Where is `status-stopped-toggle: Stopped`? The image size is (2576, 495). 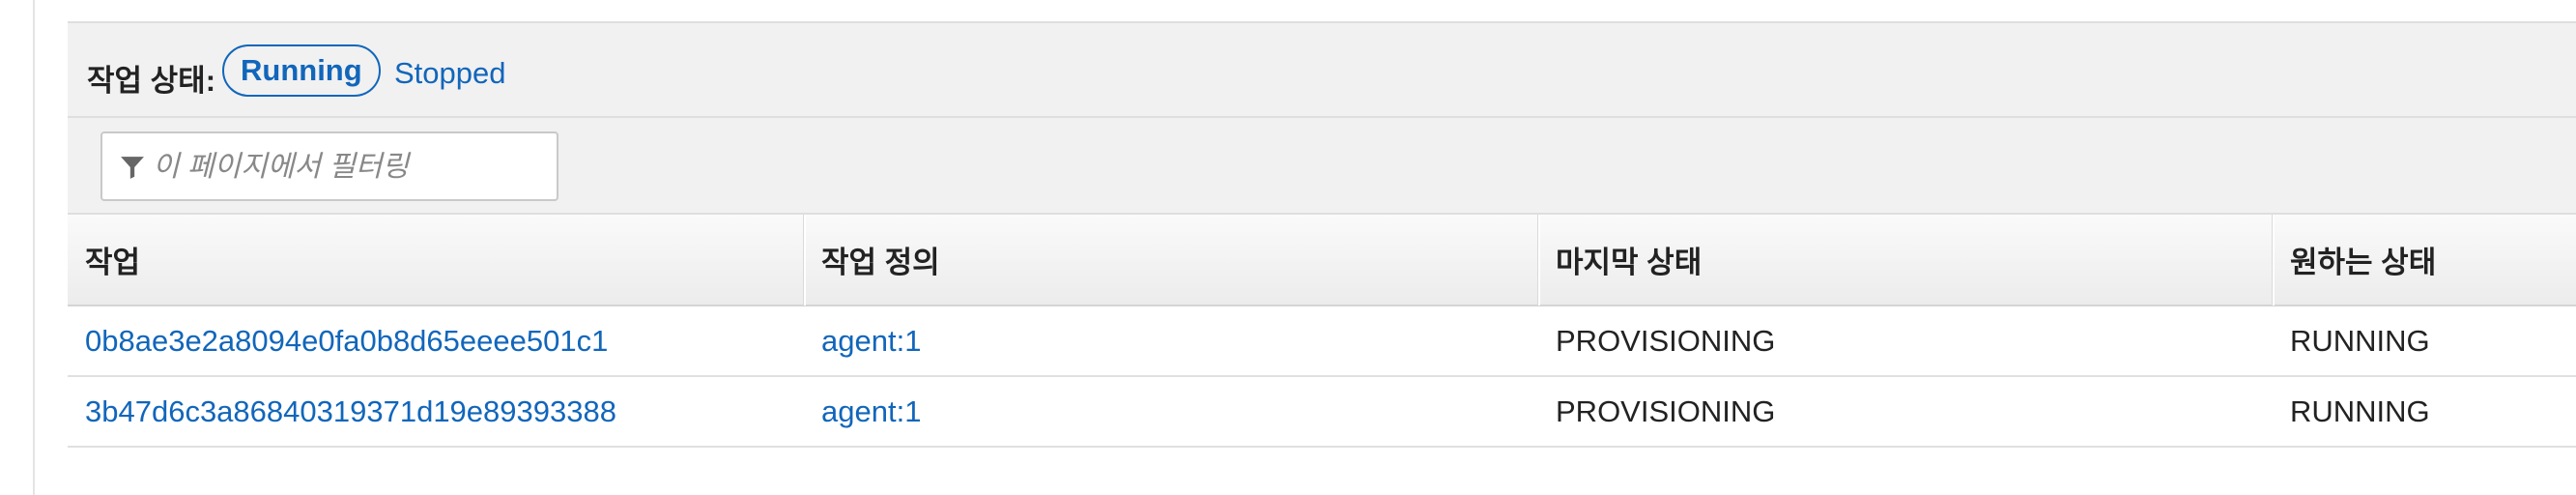
status-stopped-toggle: Stopped is located at coordinates (450, 73).